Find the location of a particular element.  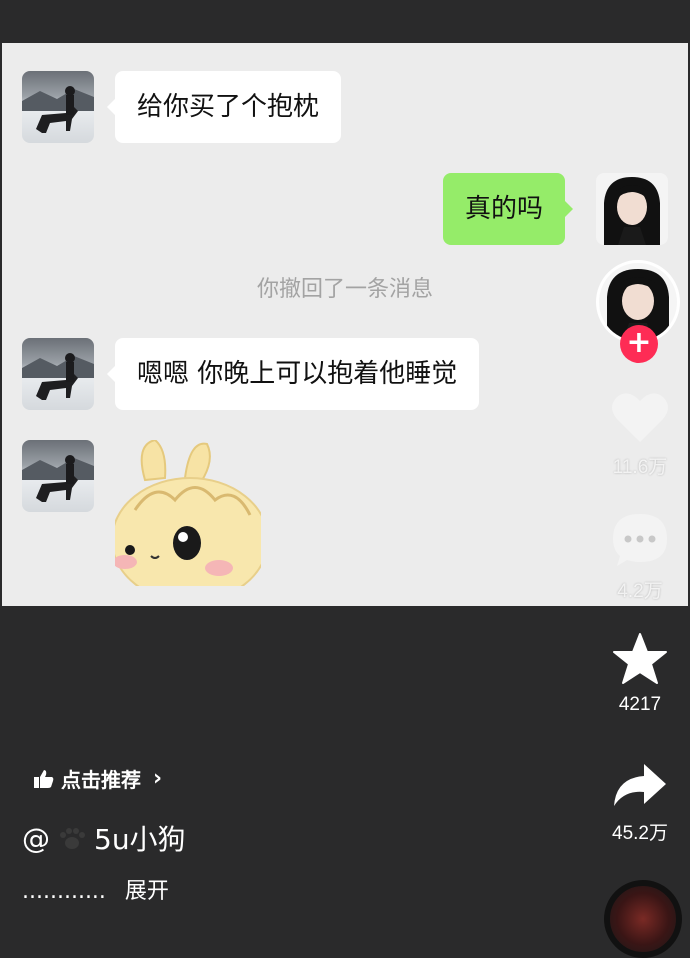

own-avatar is located at coordinates (632, 209).